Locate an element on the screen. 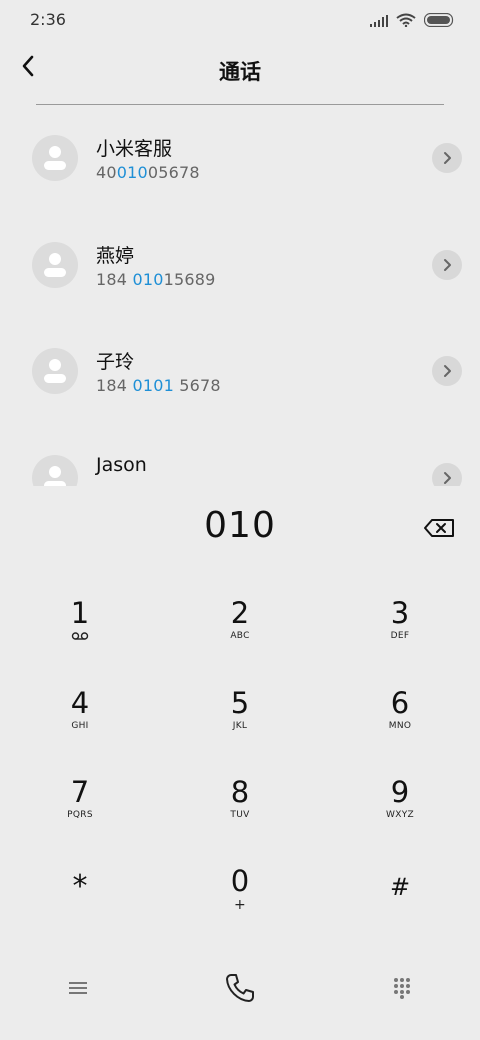  menu-button is located at coordinates (78, 988).